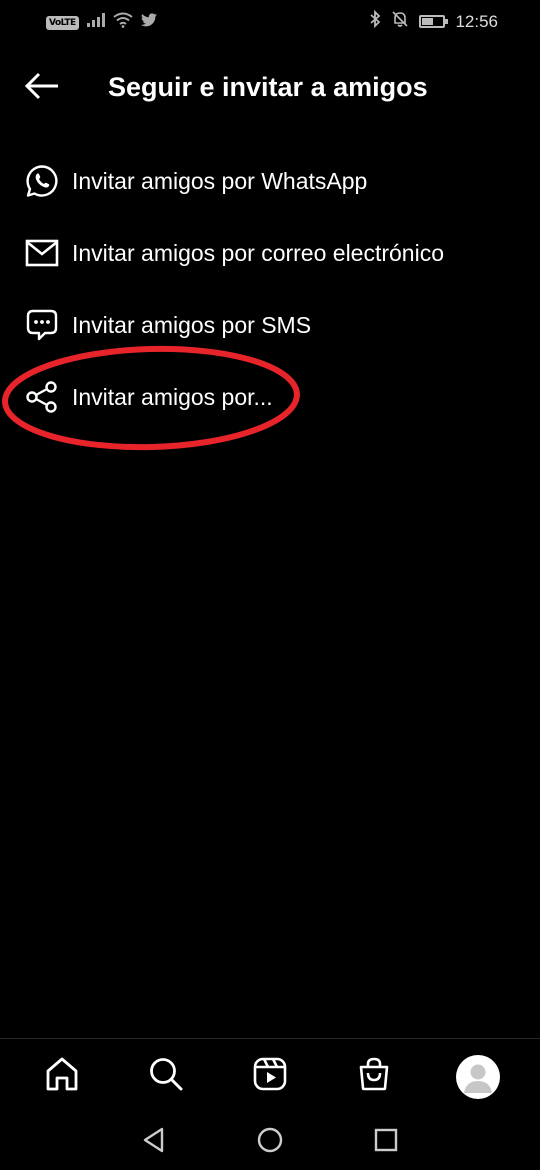  I want to click on mail-icon, so click(42, 253).